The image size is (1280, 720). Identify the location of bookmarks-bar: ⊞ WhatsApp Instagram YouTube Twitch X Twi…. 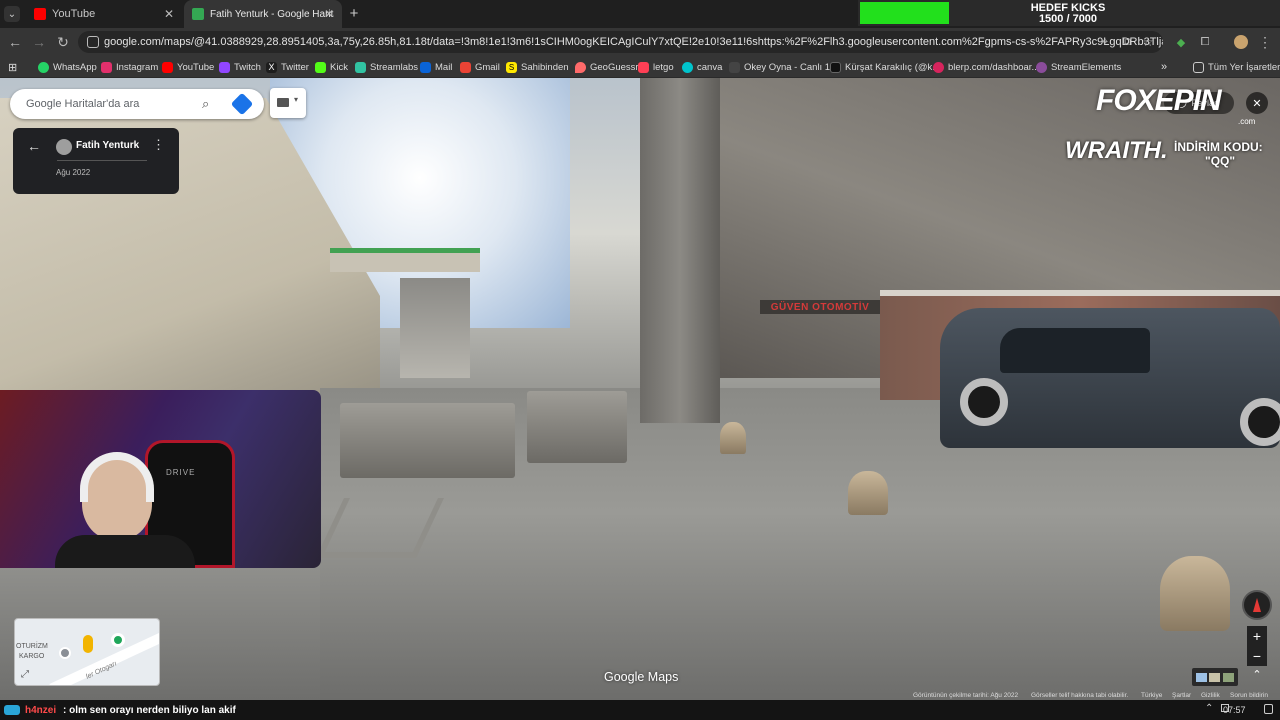
(640, 67).